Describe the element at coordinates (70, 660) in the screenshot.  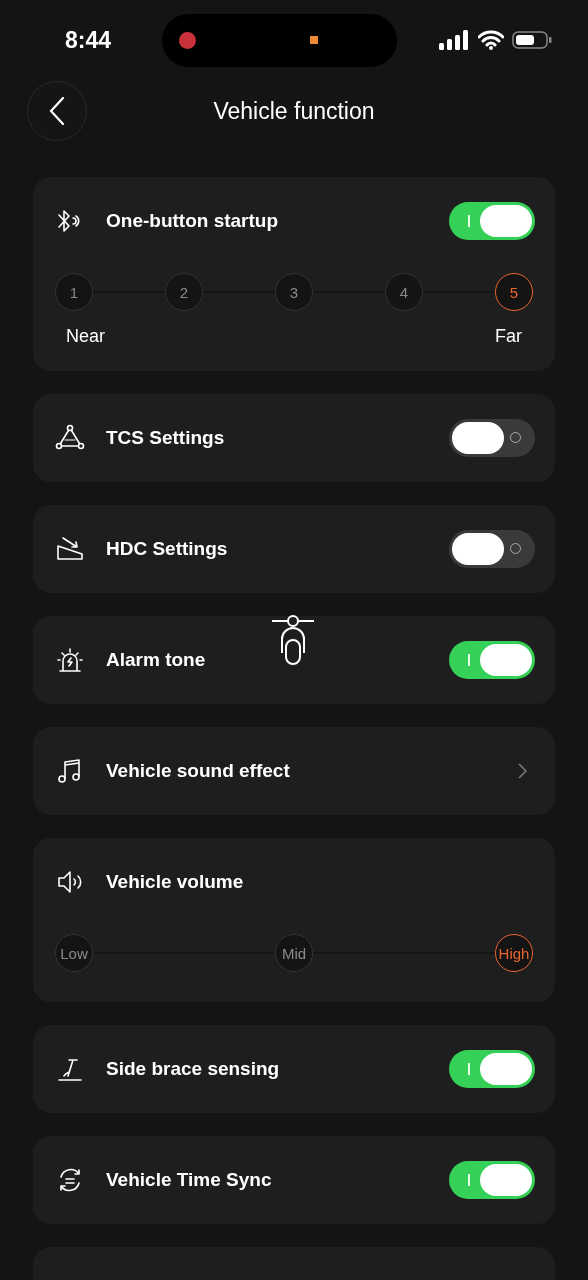
I see `siren-icon` at that location.